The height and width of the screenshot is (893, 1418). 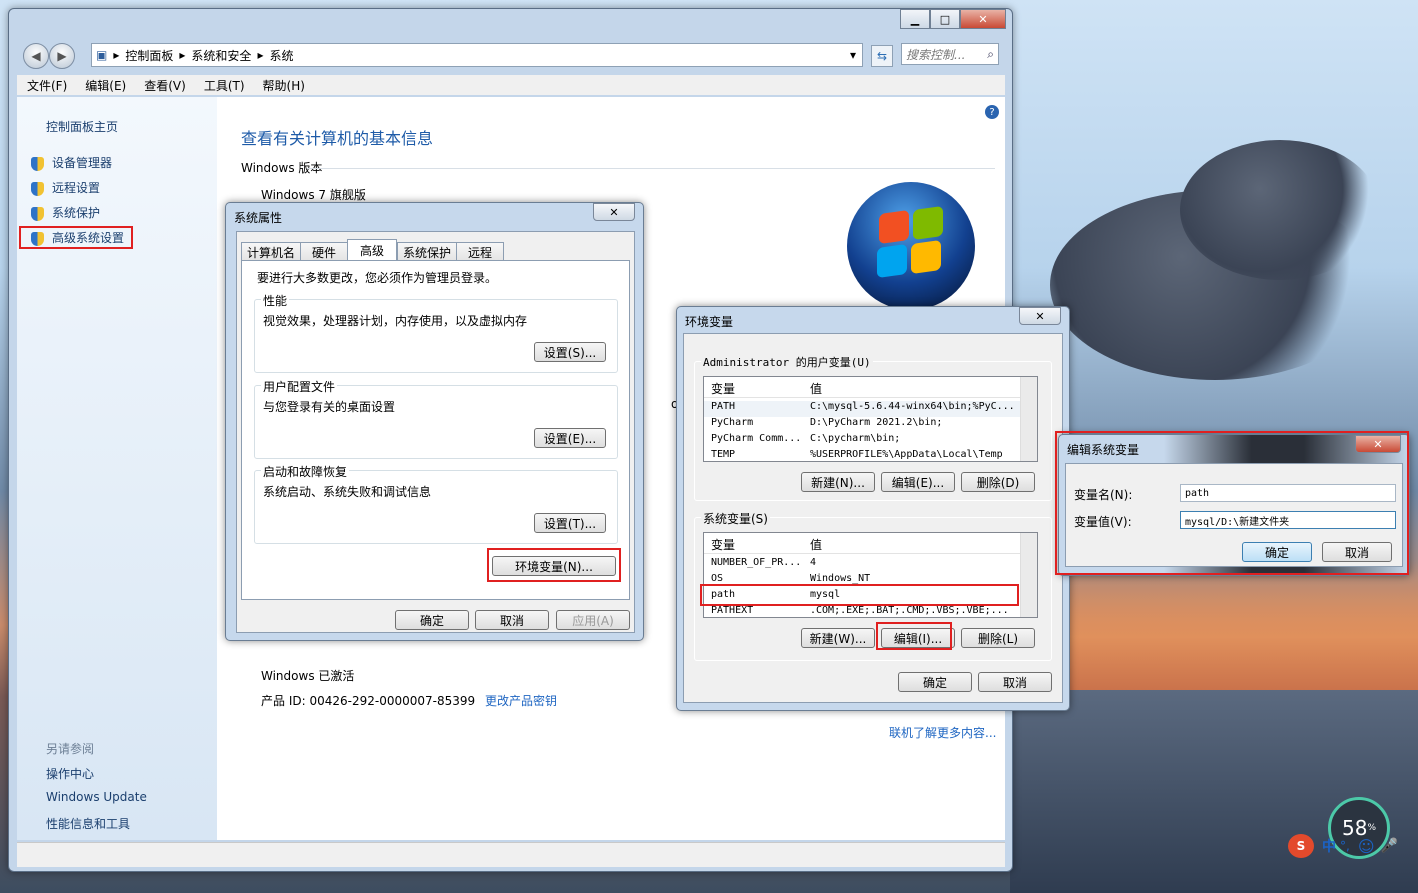 I want to click on back-button: ◀, so click(x=36, y=56).